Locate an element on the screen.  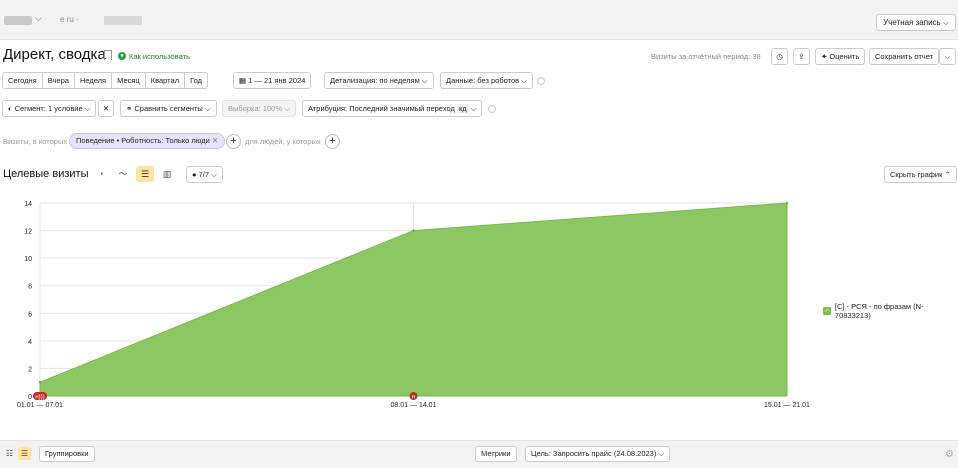
y-tick-label: 0 is located at coordinates (30, 397).